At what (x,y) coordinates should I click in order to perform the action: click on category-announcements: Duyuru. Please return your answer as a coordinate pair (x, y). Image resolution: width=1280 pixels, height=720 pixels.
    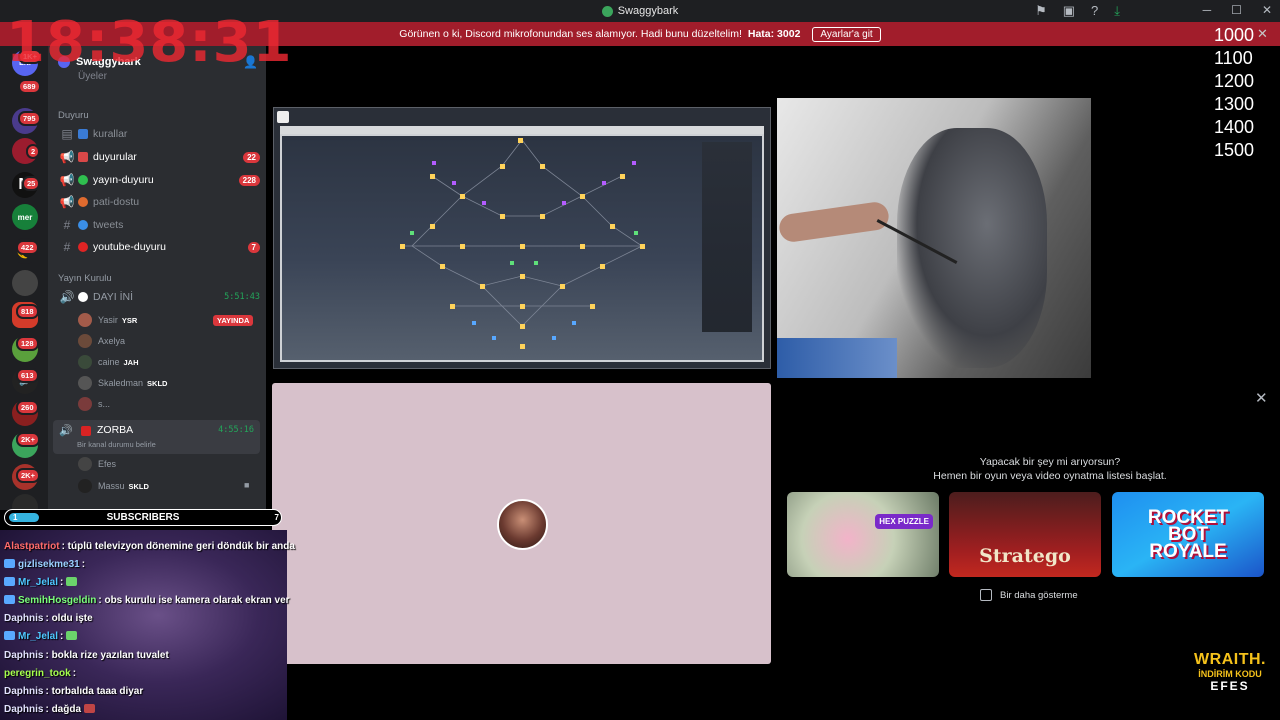
    Looking at the image, I should click on (73, 115).